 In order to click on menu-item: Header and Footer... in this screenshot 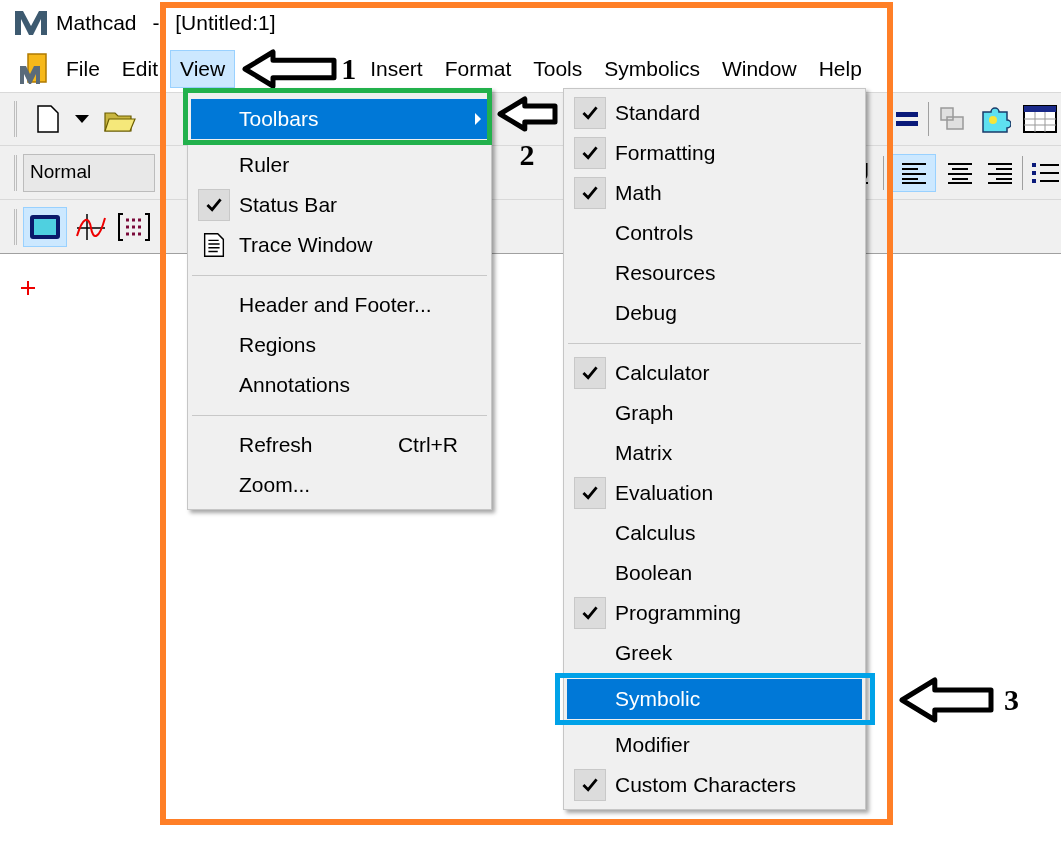, I will do `click(339, 305)`.